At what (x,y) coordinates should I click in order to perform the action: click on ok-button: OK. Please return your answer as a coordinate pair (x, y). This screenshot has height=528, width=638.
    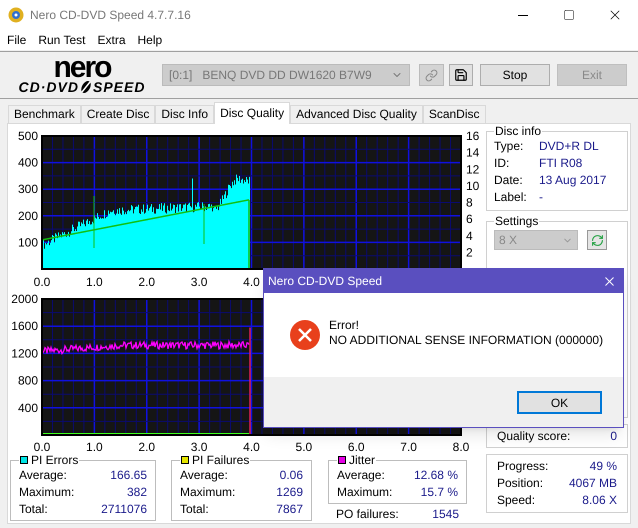
    Looking at the image, I should click on (559, 402).